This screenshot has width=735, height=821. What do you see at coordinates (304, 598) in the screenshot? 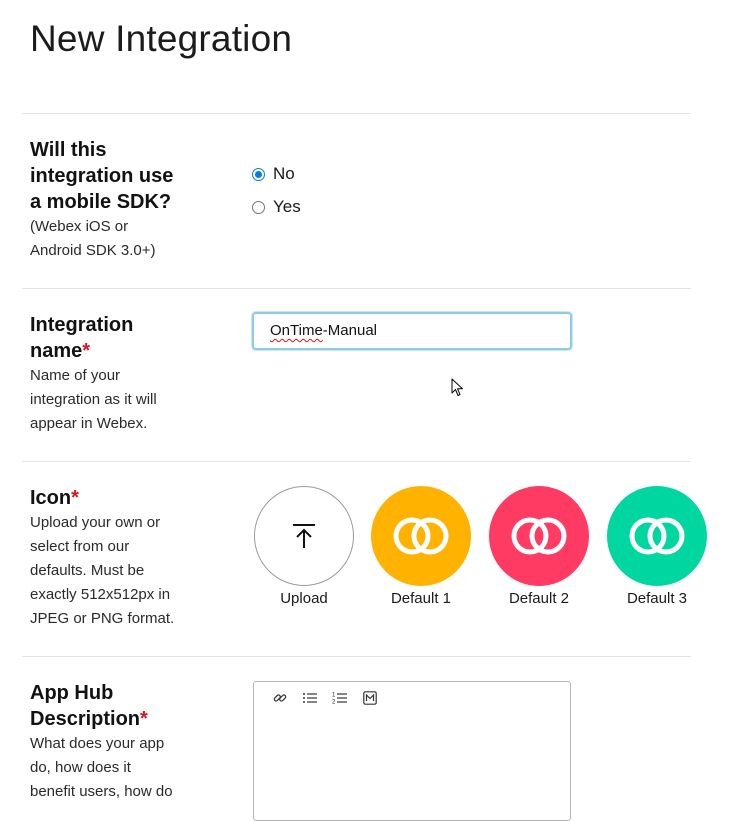
I see `upload-caption: Upload` at bounding box center [304, 598].